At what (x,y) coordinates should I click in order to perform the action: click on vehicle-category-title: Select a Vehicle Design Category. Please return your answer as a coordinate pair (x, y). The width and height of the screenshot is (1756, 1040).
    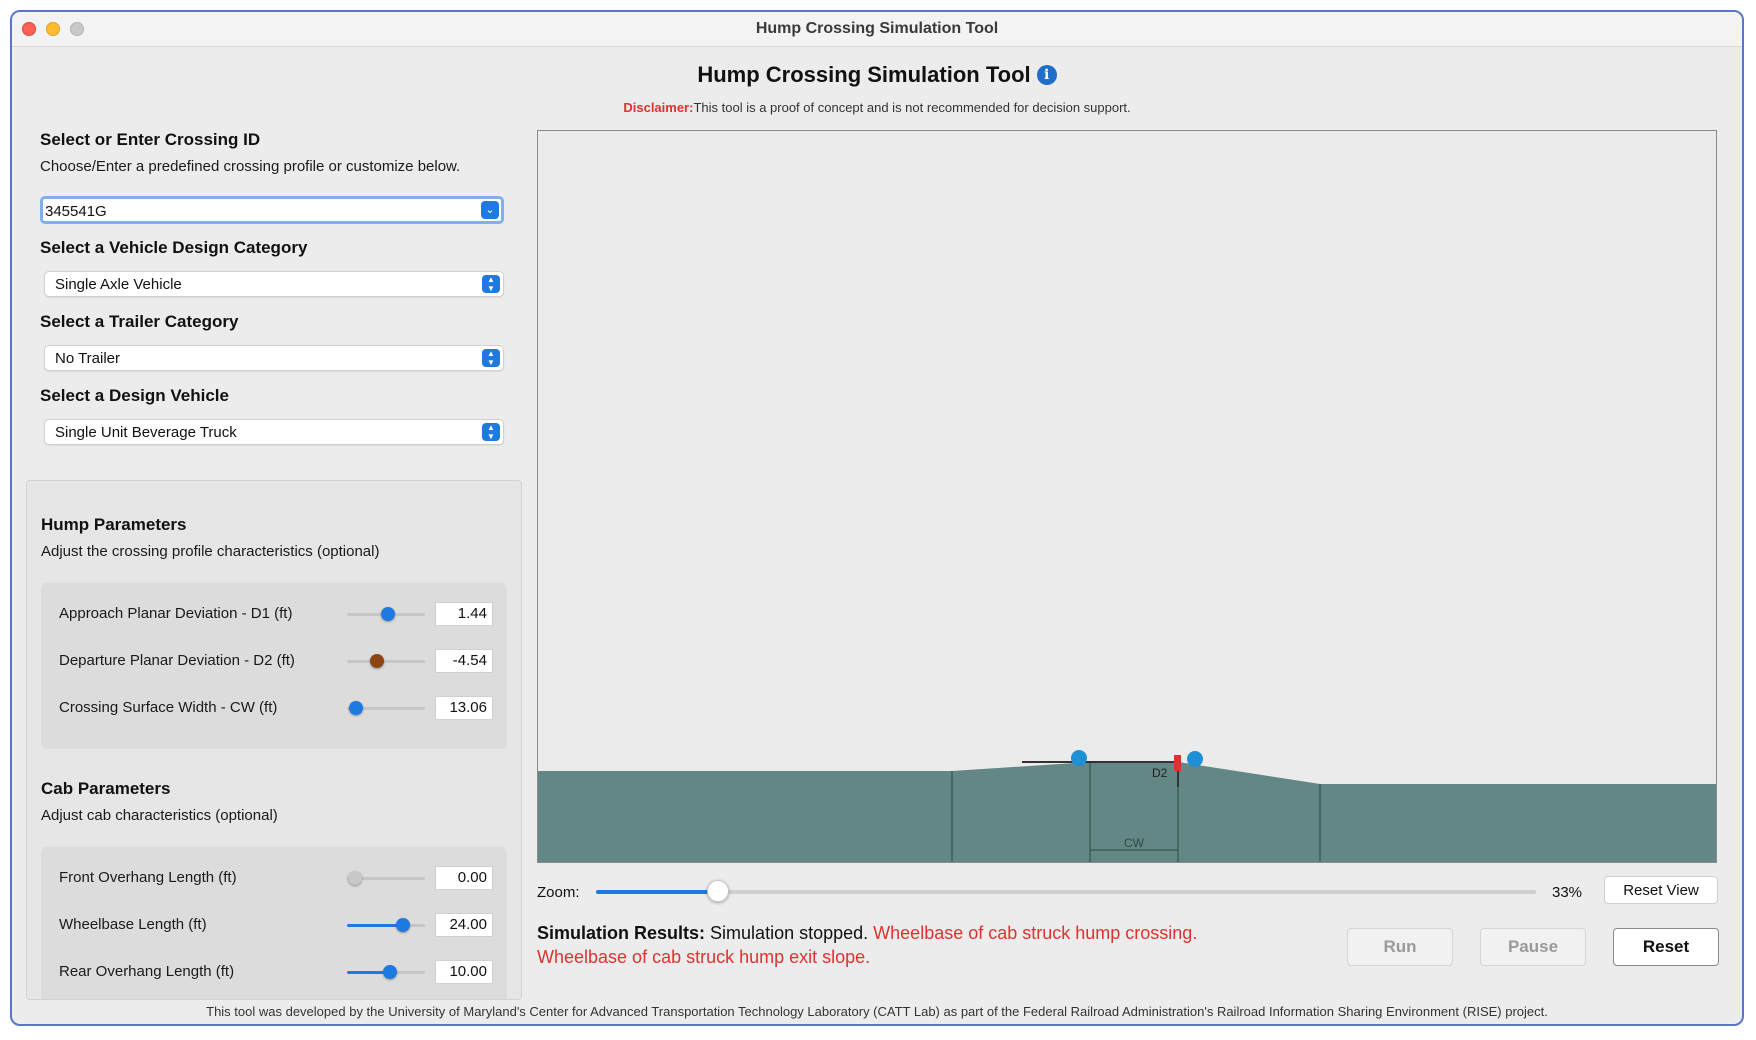
    Looking at the image, I should click on (174, 247).